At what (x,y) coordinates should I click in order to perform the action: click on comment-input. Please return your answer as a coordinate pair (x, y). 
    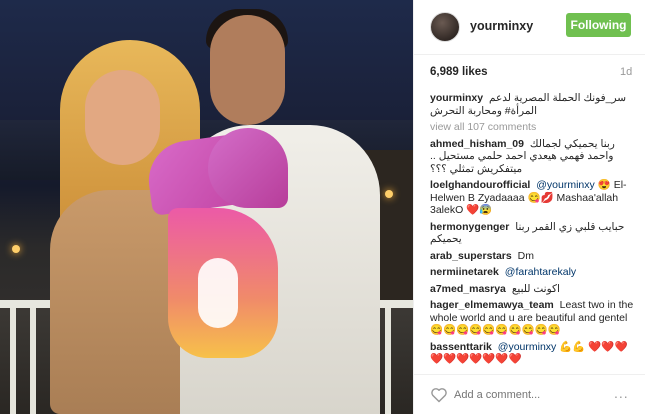
    Looking at the image, I should click on (529, 395).